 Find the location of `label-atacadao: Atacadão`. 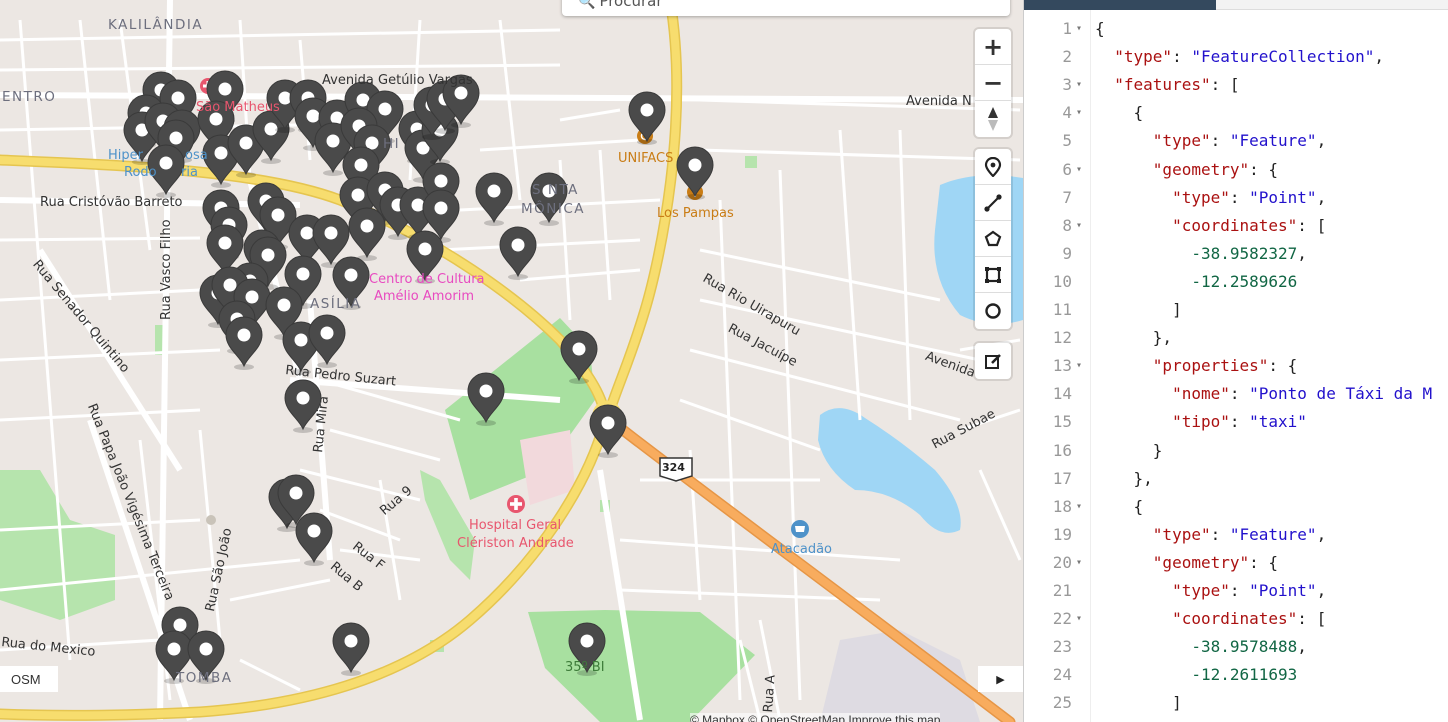

label-atacadao: Atacadão is located at coordinates (802, 549).